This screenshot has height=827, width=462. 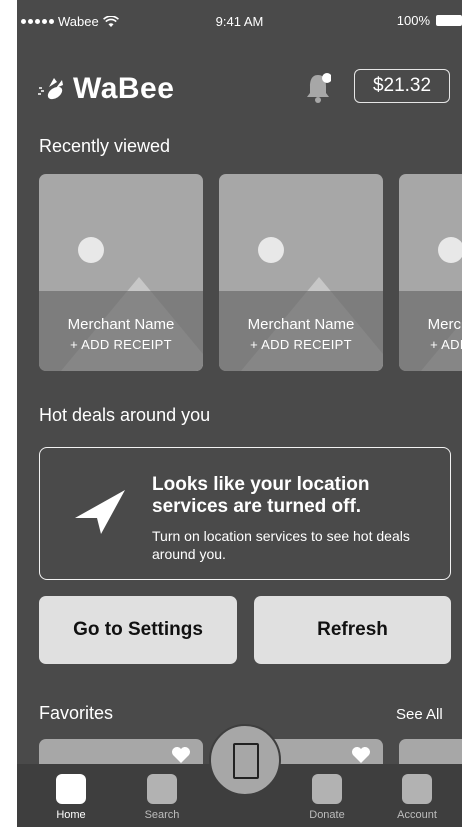 I want to click on status-bar: Wabee 9:41 AM 100%, so click(x=239, y=20).